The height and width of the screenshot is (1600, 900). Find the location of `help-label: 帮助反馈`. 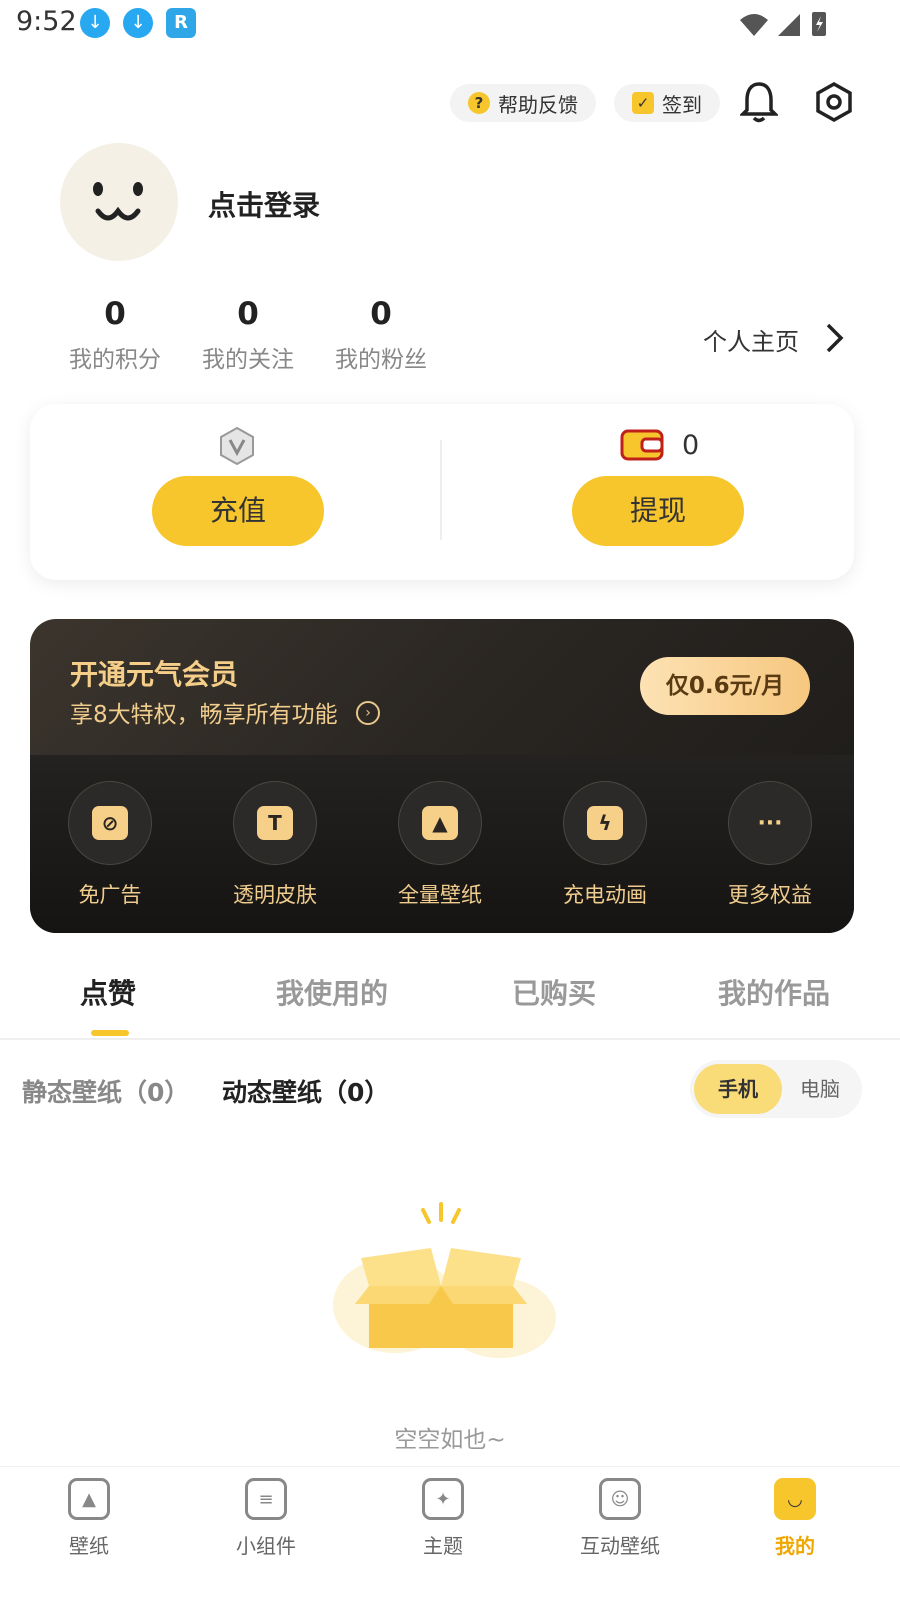

help-label: 帮助反馈 is located at coordinates (538, 104).